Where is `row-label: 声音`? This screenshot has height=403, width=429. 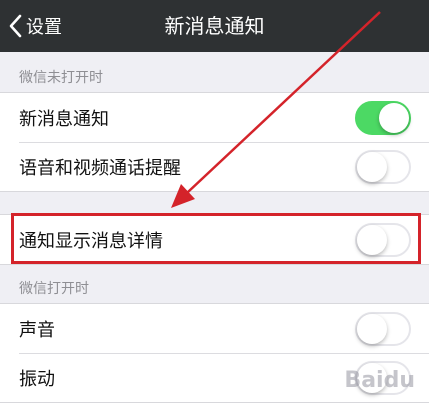
row-label: 声音 is located at coordinates (37, 330).